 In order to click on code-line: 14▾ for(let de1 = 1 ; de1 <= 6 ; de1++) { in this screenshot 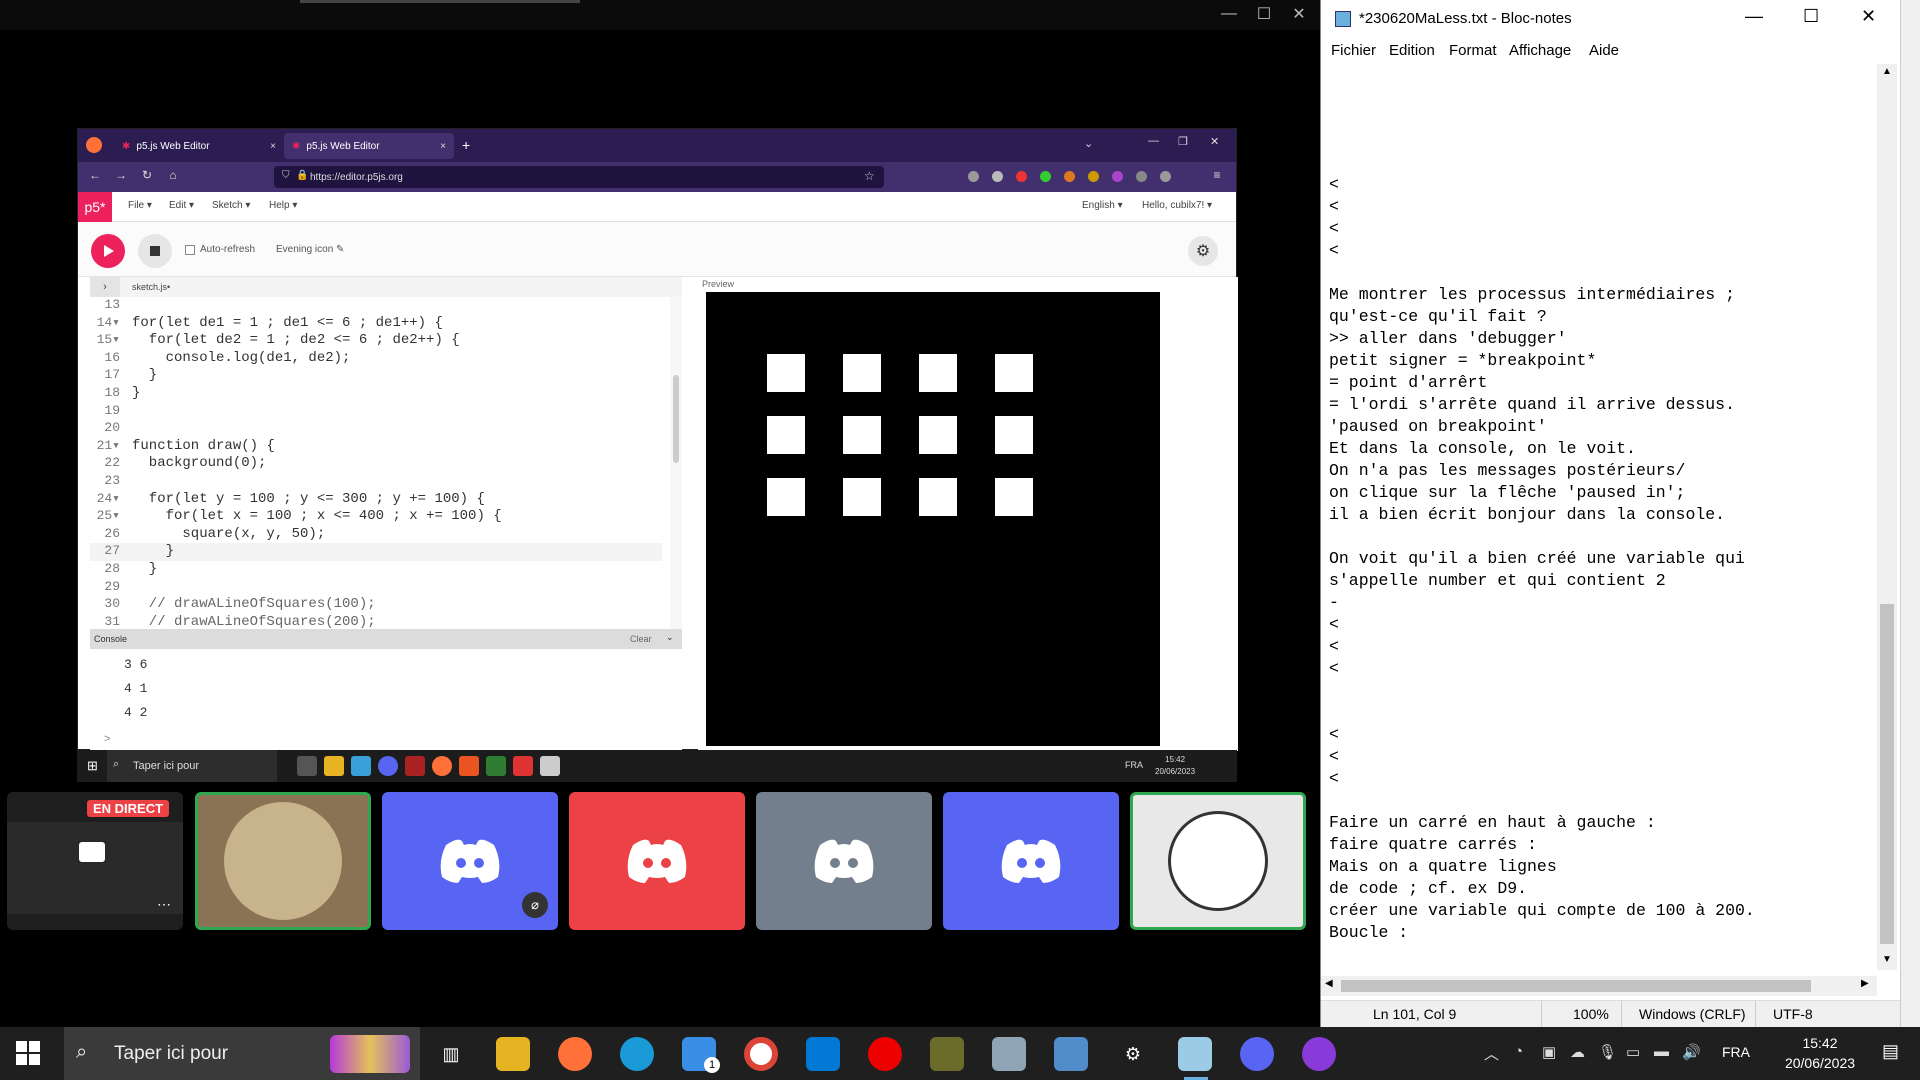, I will do `click(376, 324)`.